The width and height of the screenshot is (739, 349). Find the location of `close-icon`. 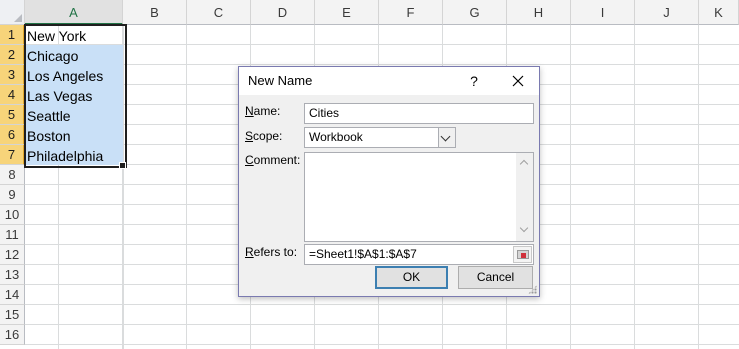

close-icon is located at coordinates (518, 81).